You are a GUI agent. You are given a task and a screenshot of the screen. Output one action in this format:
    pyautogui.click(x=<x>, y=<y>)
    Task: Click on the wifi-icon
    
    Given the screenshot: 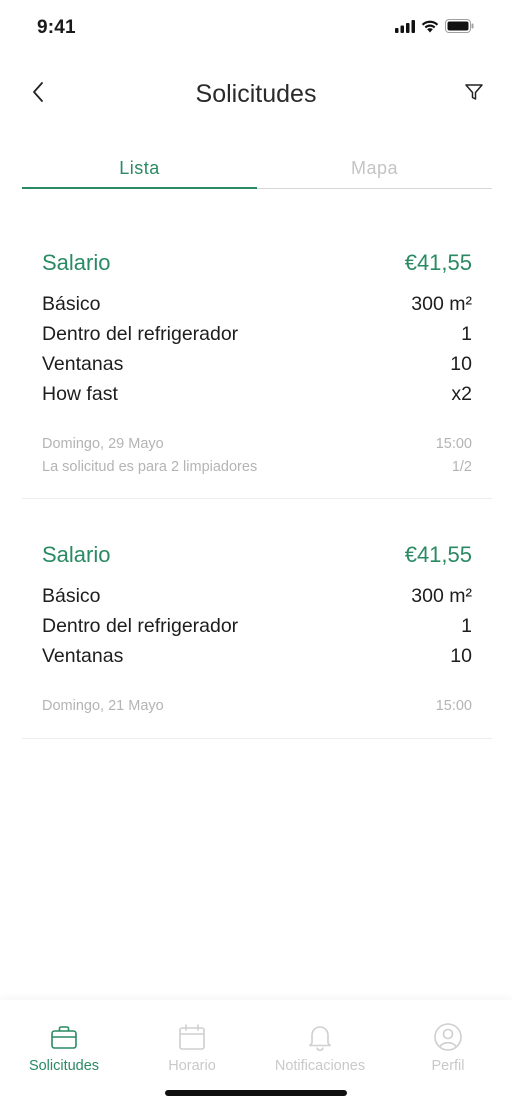 What is the action you would take?
    pyautogui.click(x=430, y=29)
    